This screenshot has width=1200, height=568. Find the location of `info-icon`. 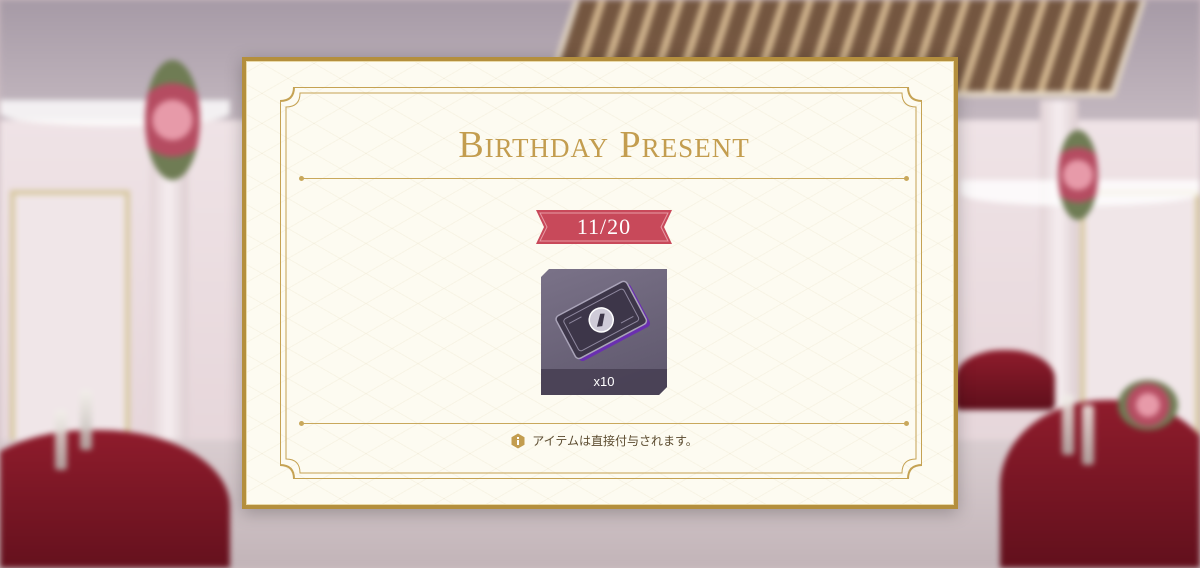

info-icon is located at coordinates (518, 440).